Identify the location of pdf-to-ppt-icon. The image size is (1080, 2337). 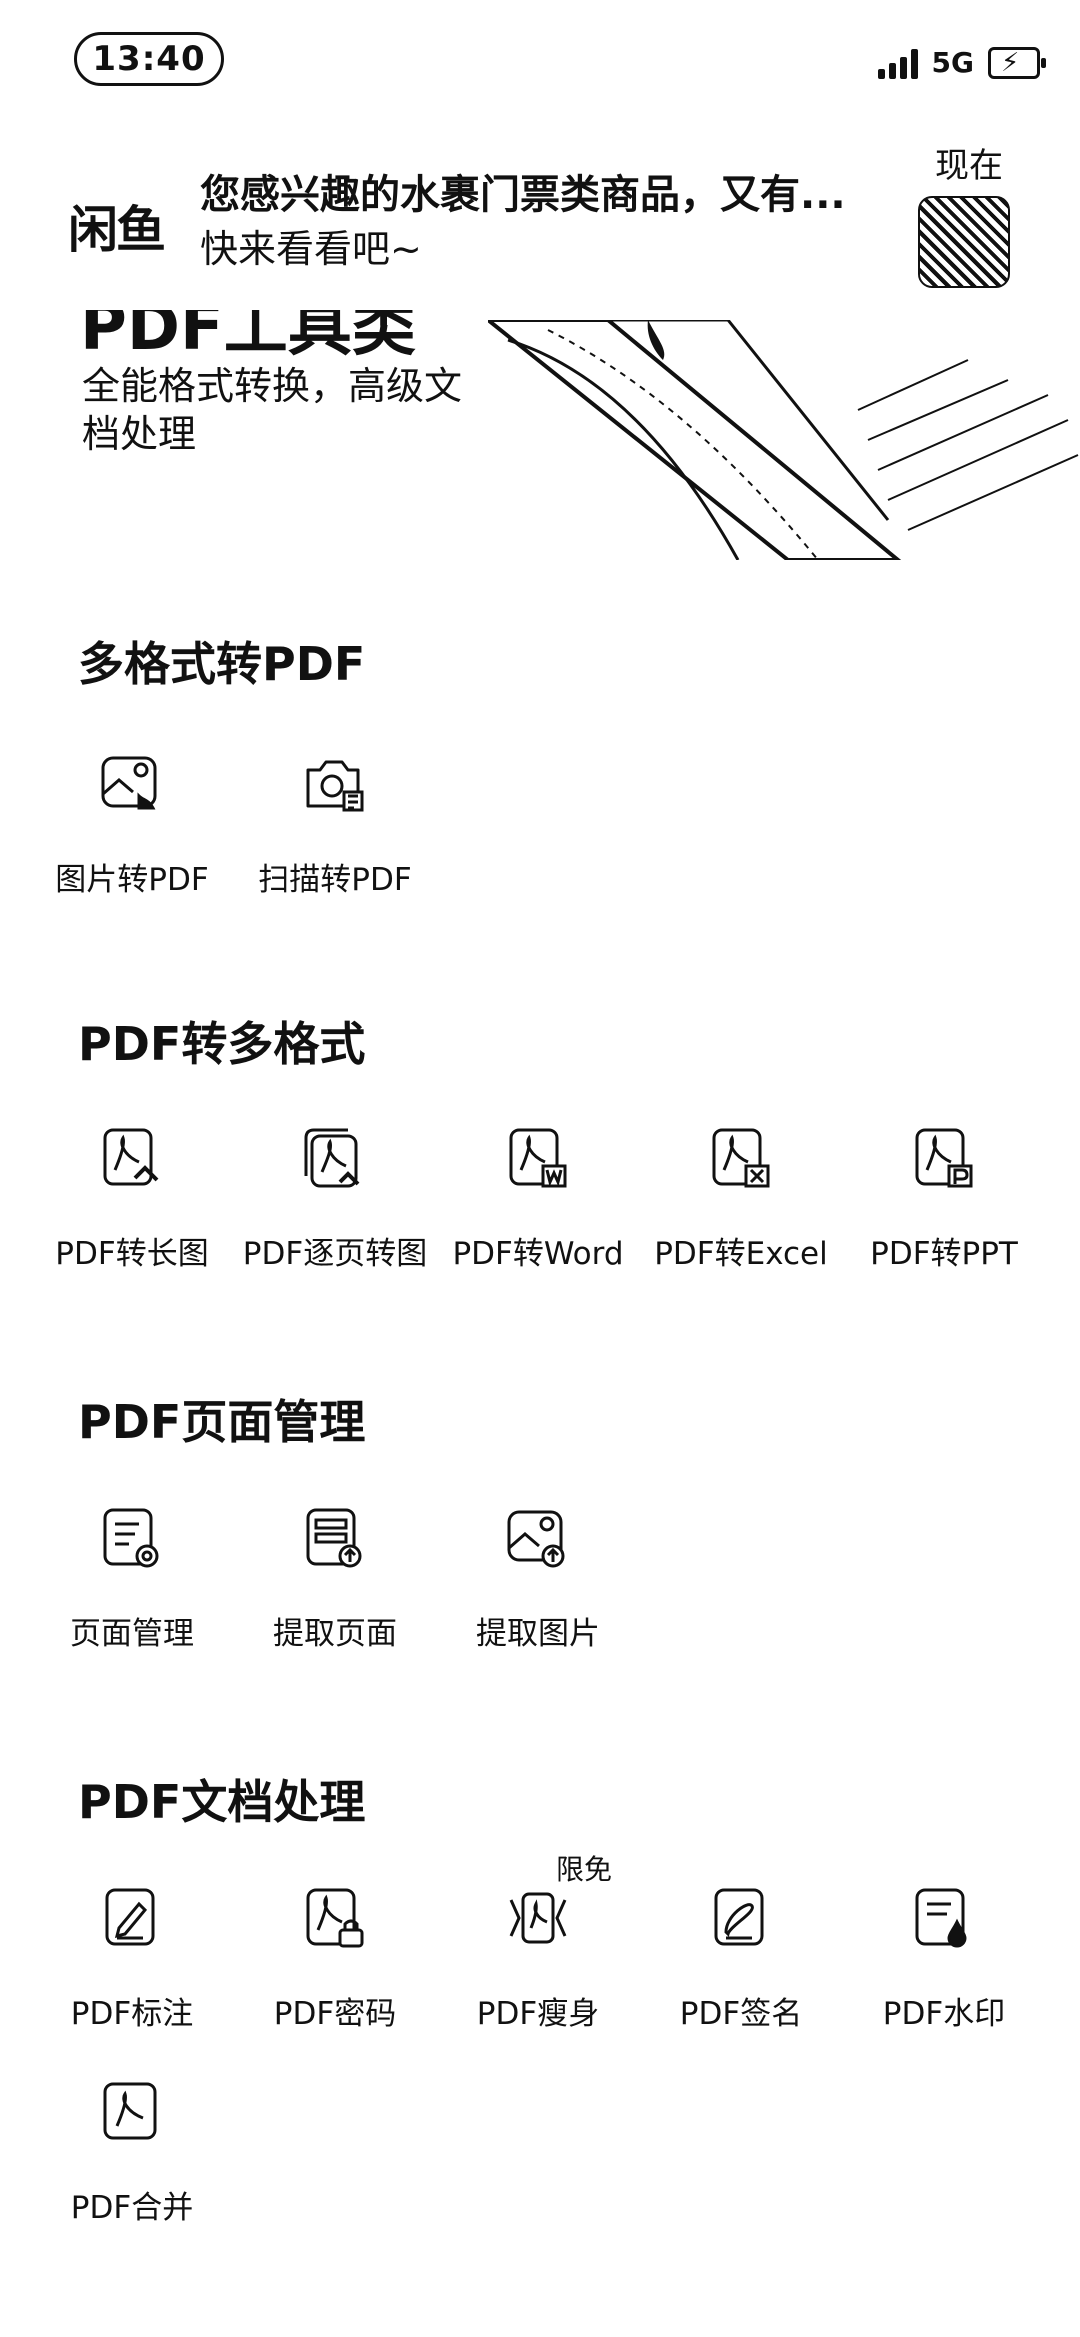
(944, 1158).